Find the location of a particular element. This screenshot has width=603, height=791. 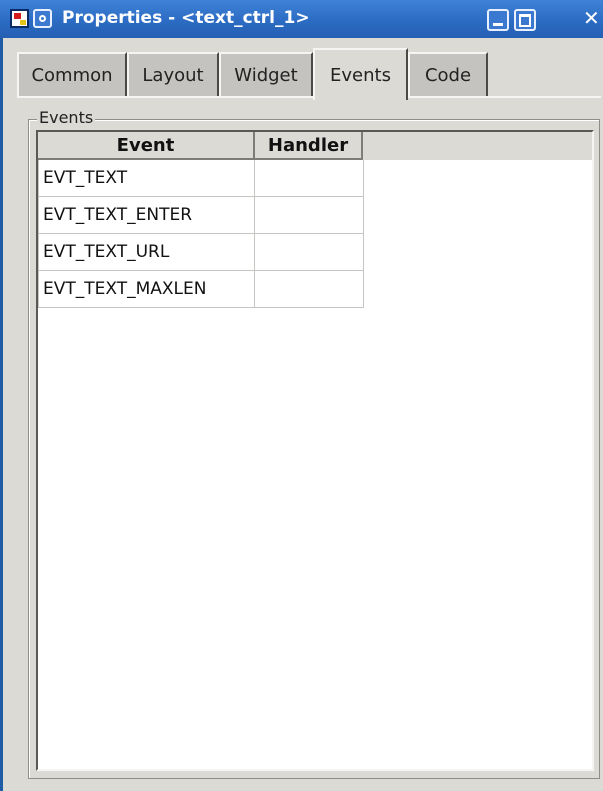

table-row: EVT_TEXT_ENTER is located at coordinates (201, 215).